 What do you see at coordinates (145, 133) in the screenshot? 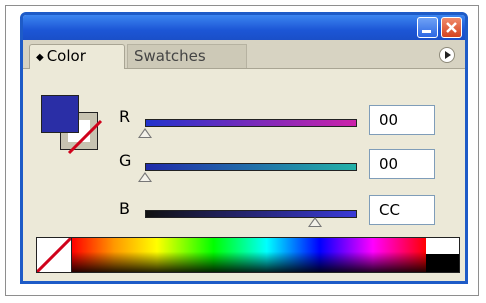
I see `slider-thumb-r` at bounding box center [145, 133].